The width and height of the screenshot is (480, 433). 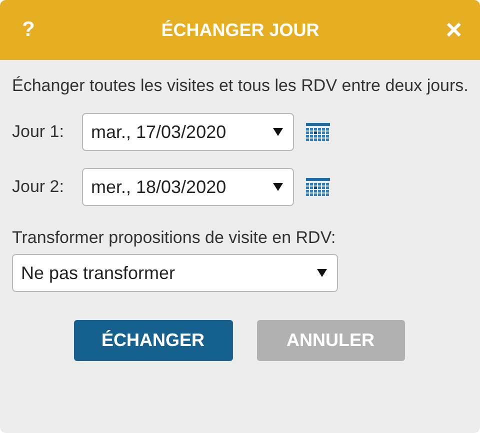 What do you see at coordinates (174, 238) in the screenshot?
I see `field-label: Transformer propositions de visite en RDV:` at bounding box center [174, 238].